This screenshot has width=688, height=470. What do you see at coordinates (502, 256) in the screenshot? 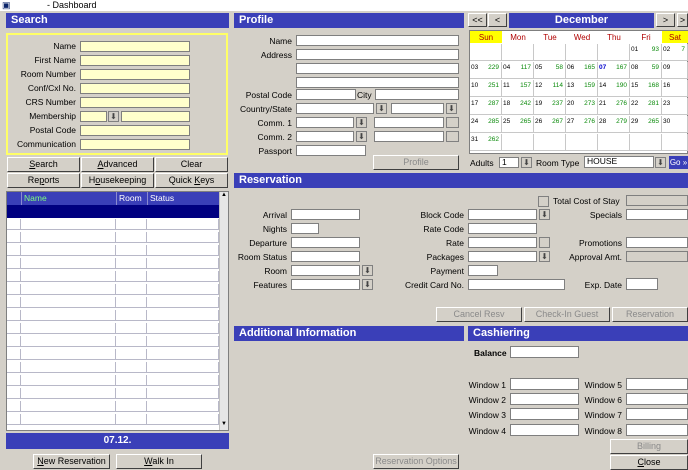
I see `packages-input` at bounding box center [502, 256].